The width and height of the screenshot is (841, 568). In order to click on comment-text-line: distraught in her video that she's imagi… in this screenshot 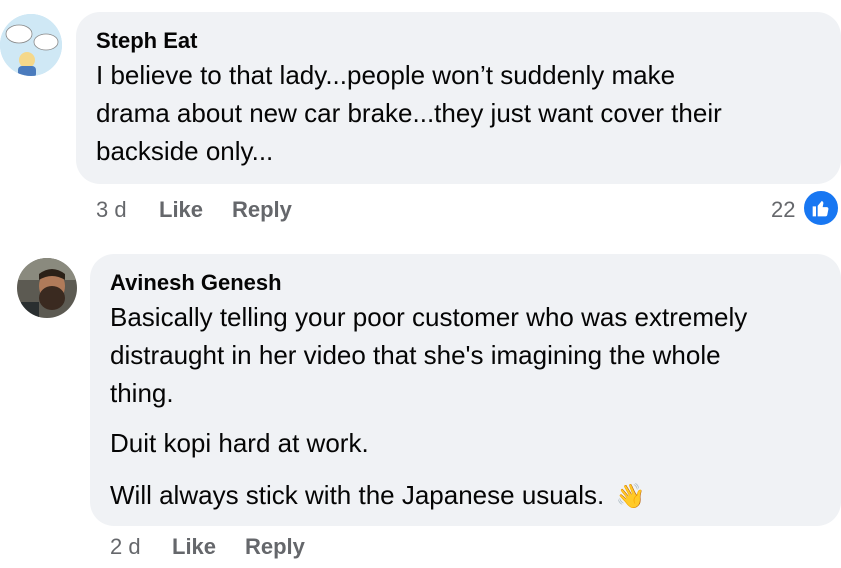, I will do `click(415, 355)`.